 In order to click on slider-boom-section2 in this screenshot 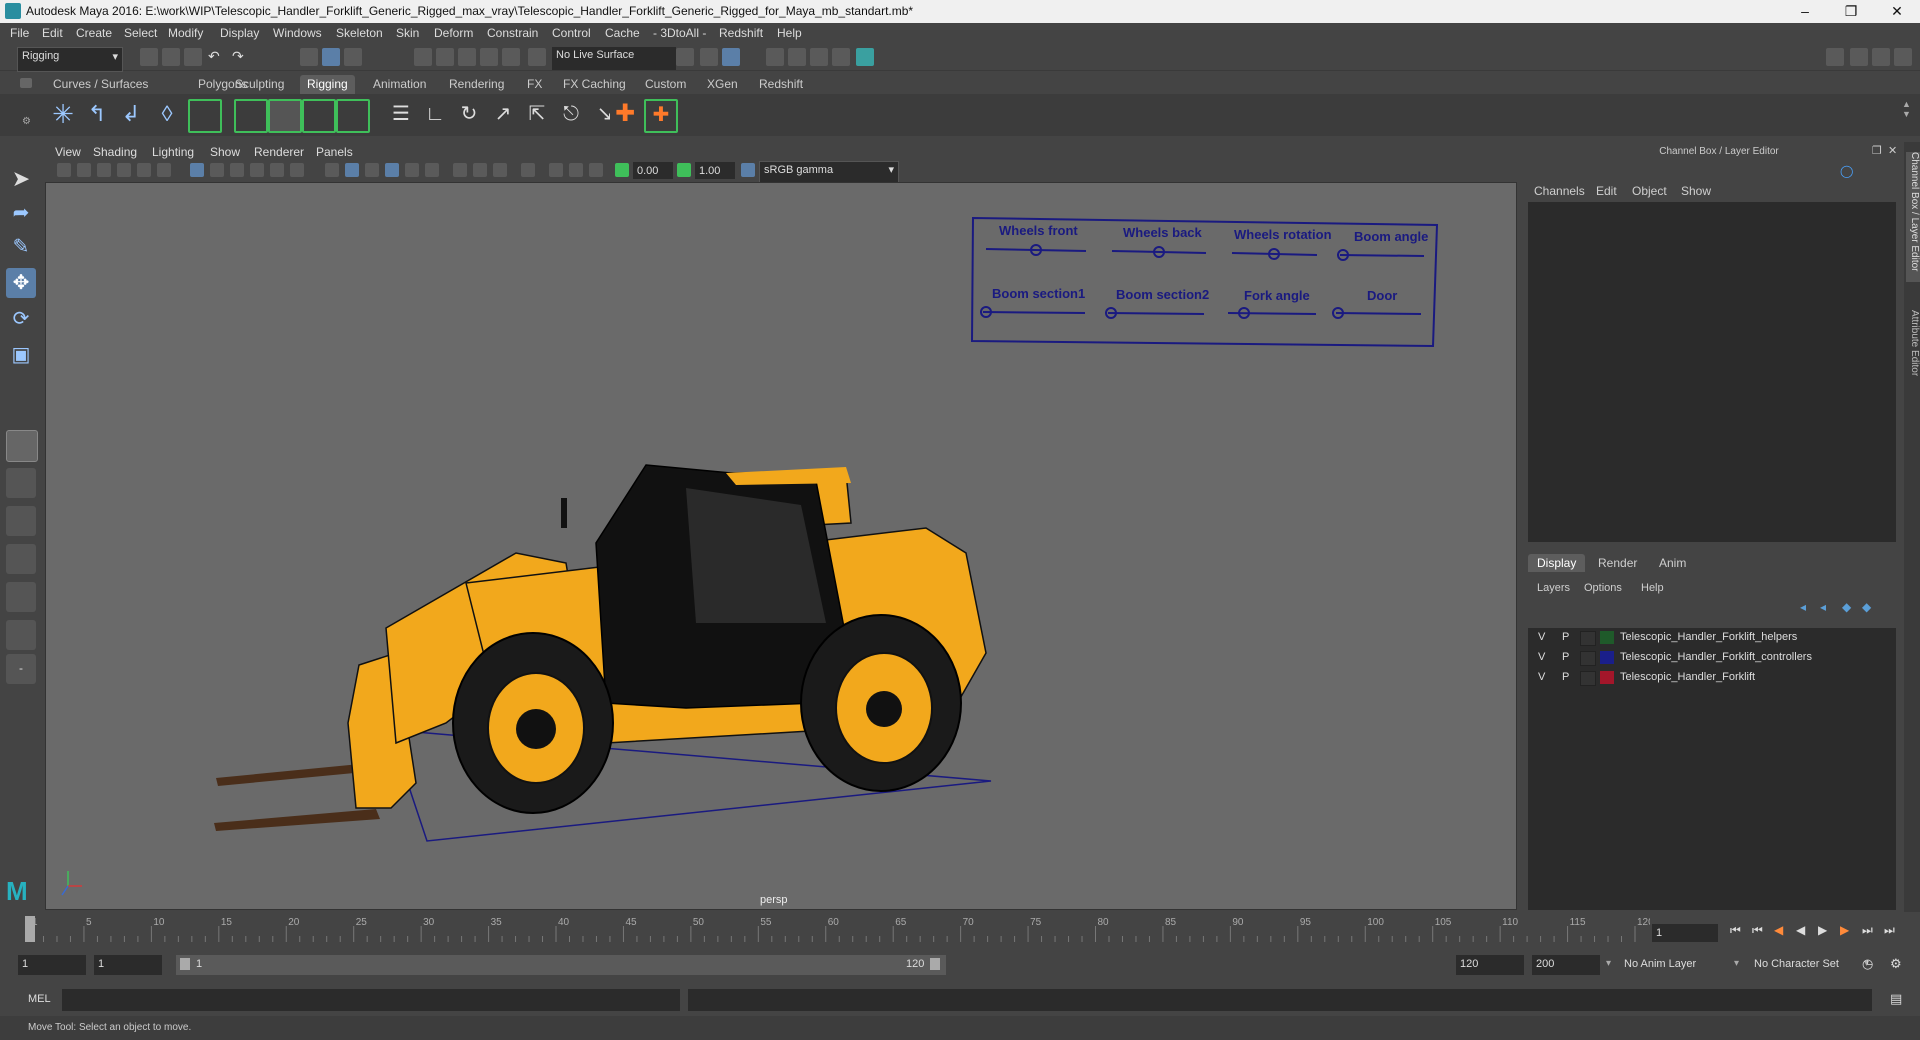, I will do `click(1156, 313)`.